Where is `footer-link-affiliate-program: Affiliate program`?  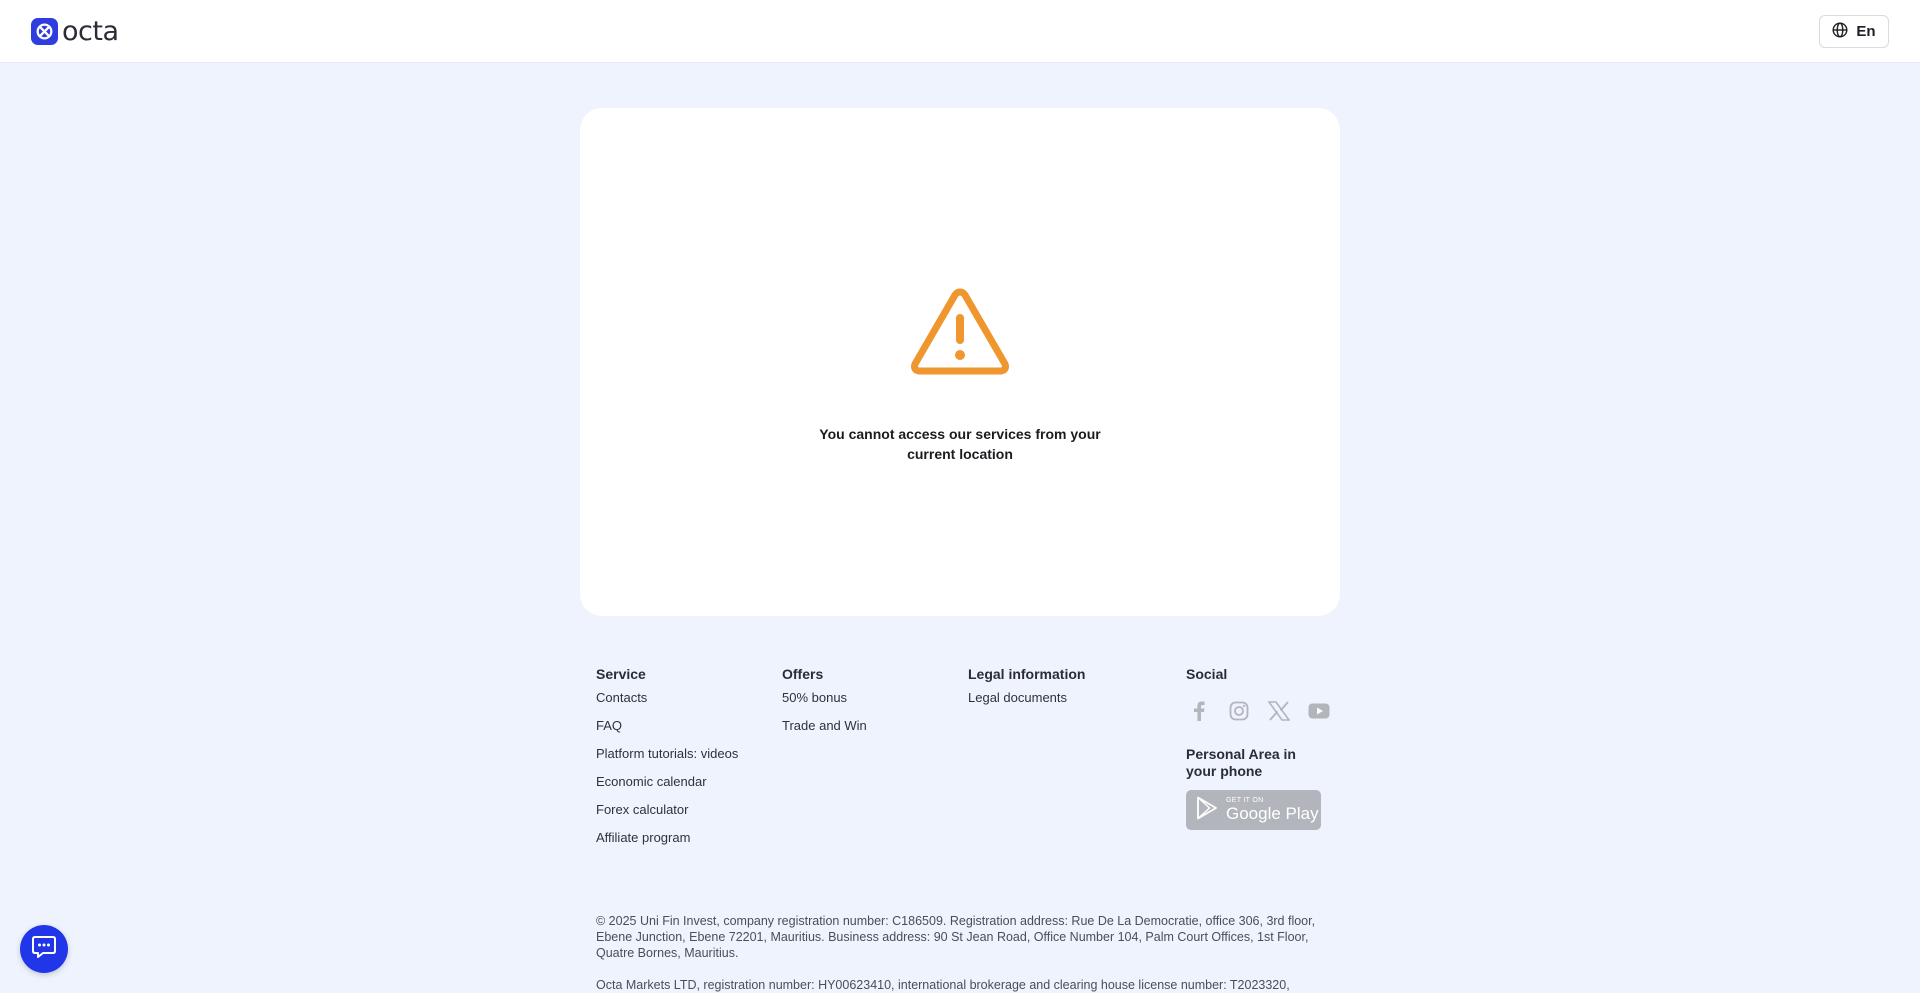
footer-link-affiliate-program: Affiliate program is located at coordinates (667, 838).